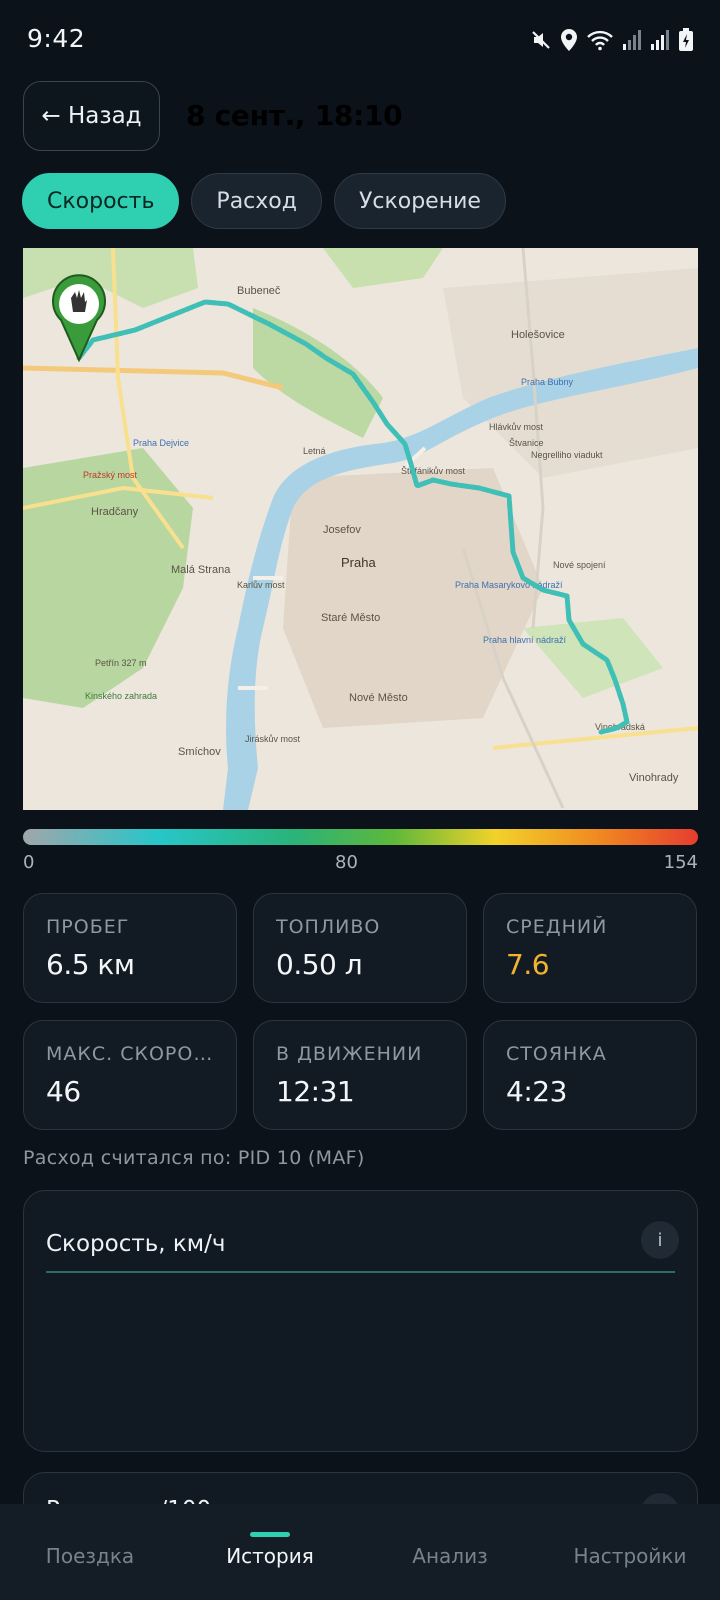 The height and width of the screenshot is (1600, 720). Describe the element at coordinates (360, 1272) in the screenshot. I see `chart-divider` at that location.